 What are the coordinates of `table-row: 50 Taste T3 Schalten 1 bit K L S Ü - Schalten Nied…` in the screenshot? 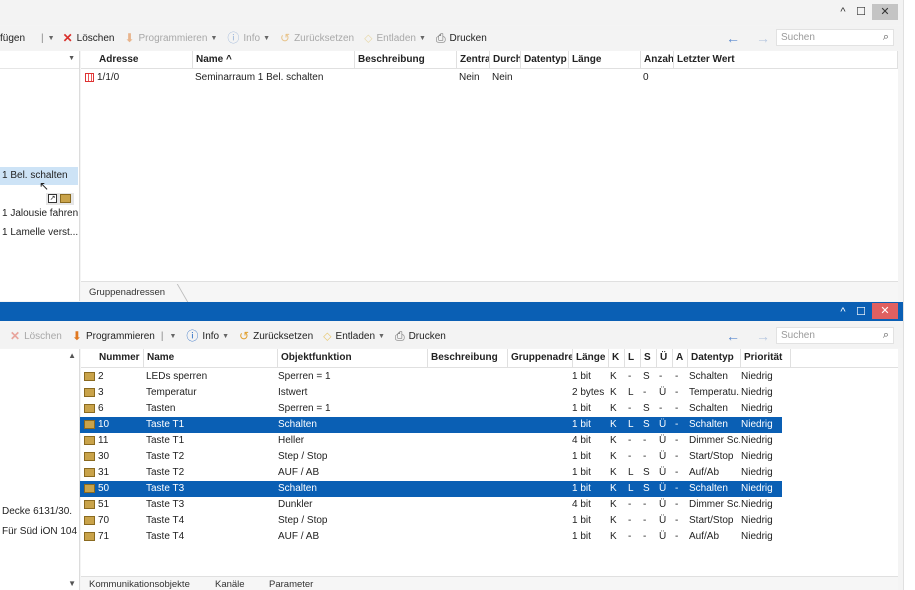 It's located at (431, 489).